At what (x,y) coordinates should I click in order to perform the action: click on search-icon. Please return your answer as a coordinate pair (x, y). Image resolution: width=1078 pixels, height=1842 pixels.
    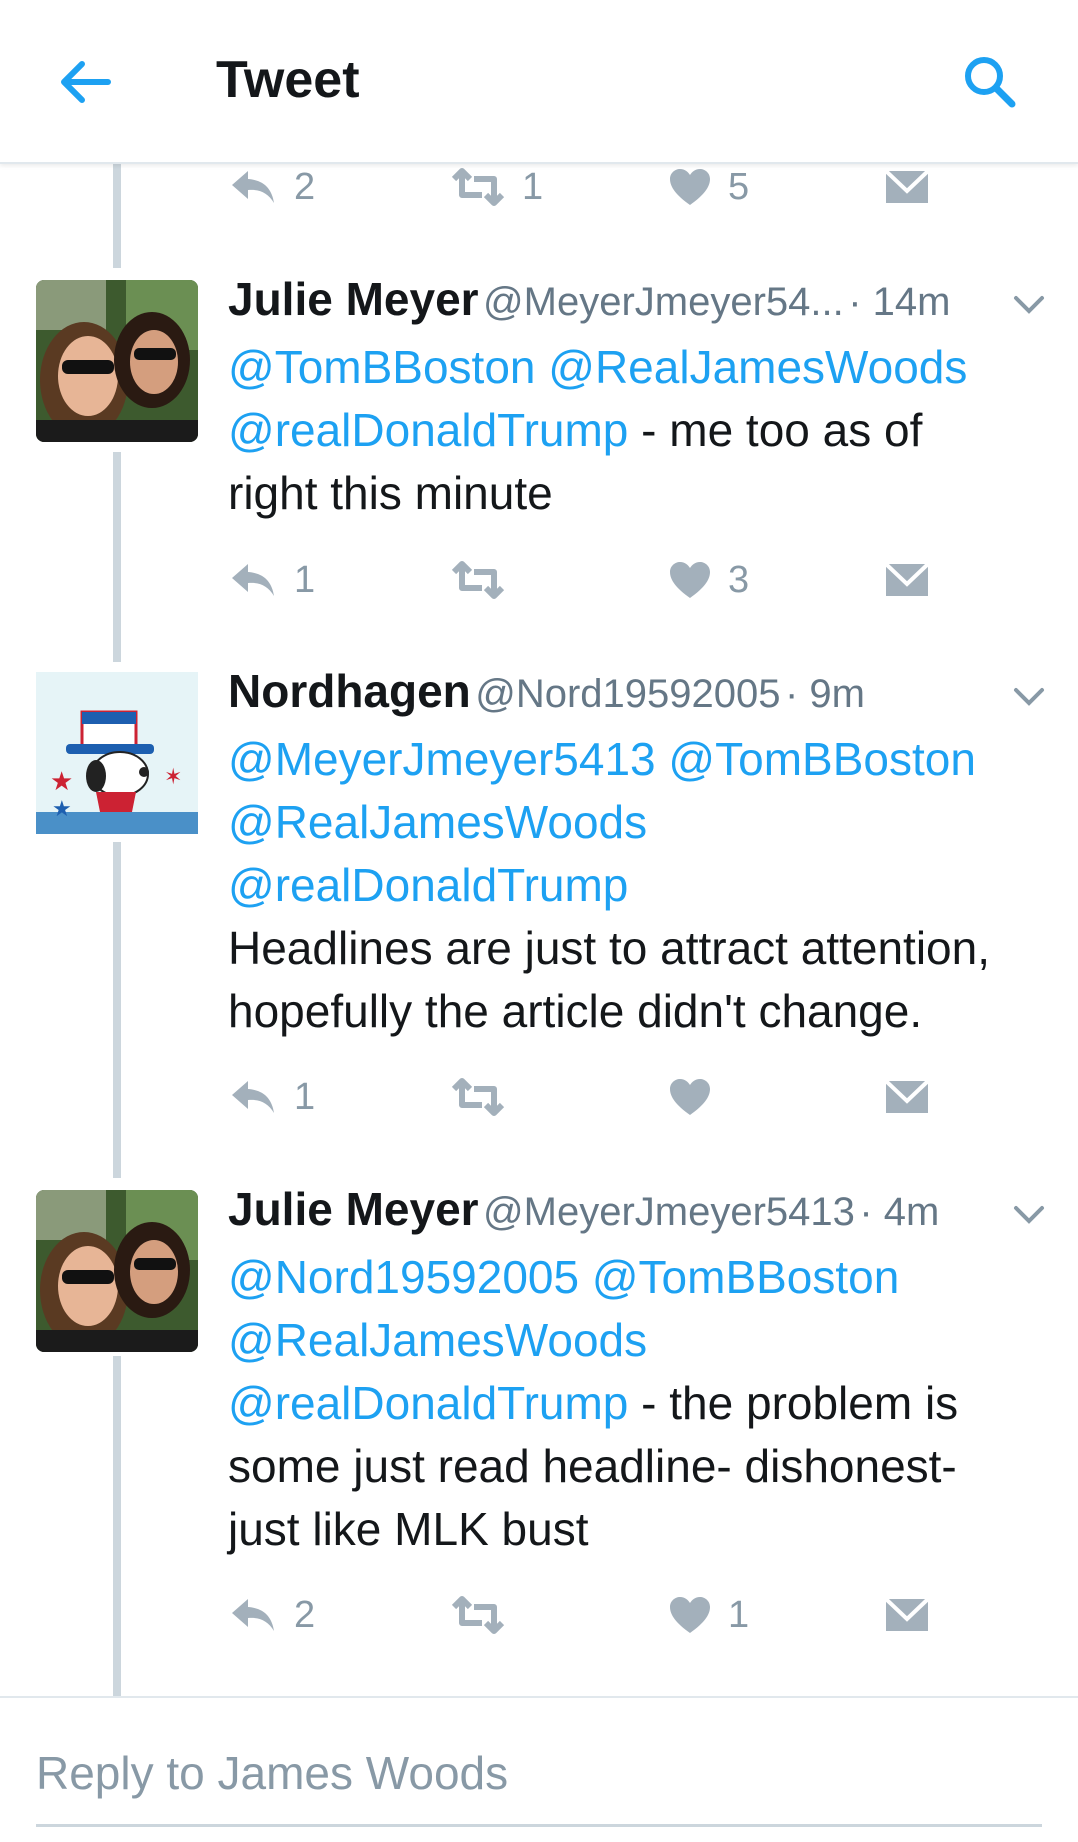
    Looking at the image, I should click on (990, 82).